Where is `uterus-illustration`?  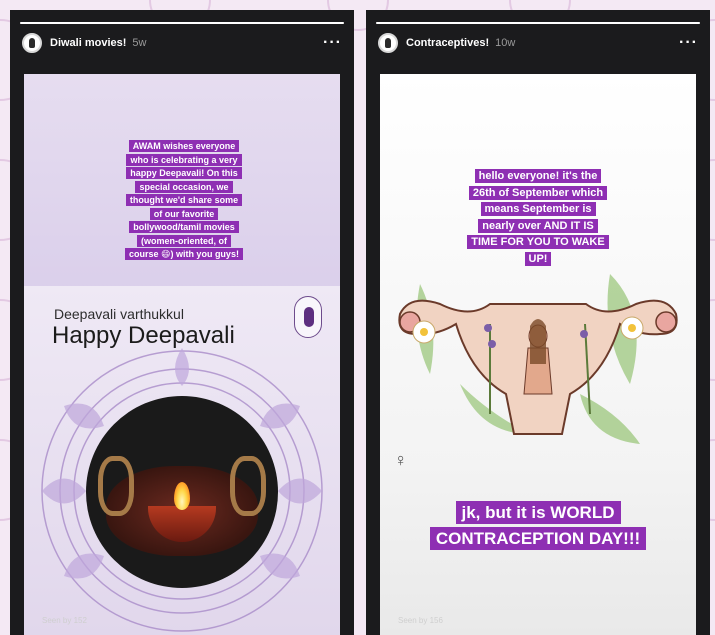
uterus-illustration is located at coordinates (538, 359).